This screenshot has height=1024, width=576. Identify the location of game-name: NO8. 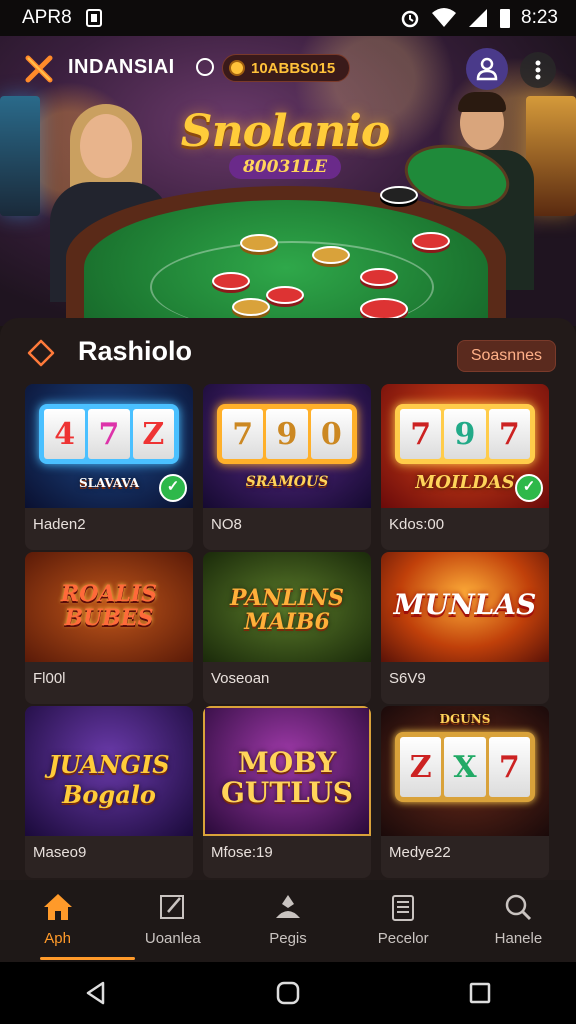
(226, 524).